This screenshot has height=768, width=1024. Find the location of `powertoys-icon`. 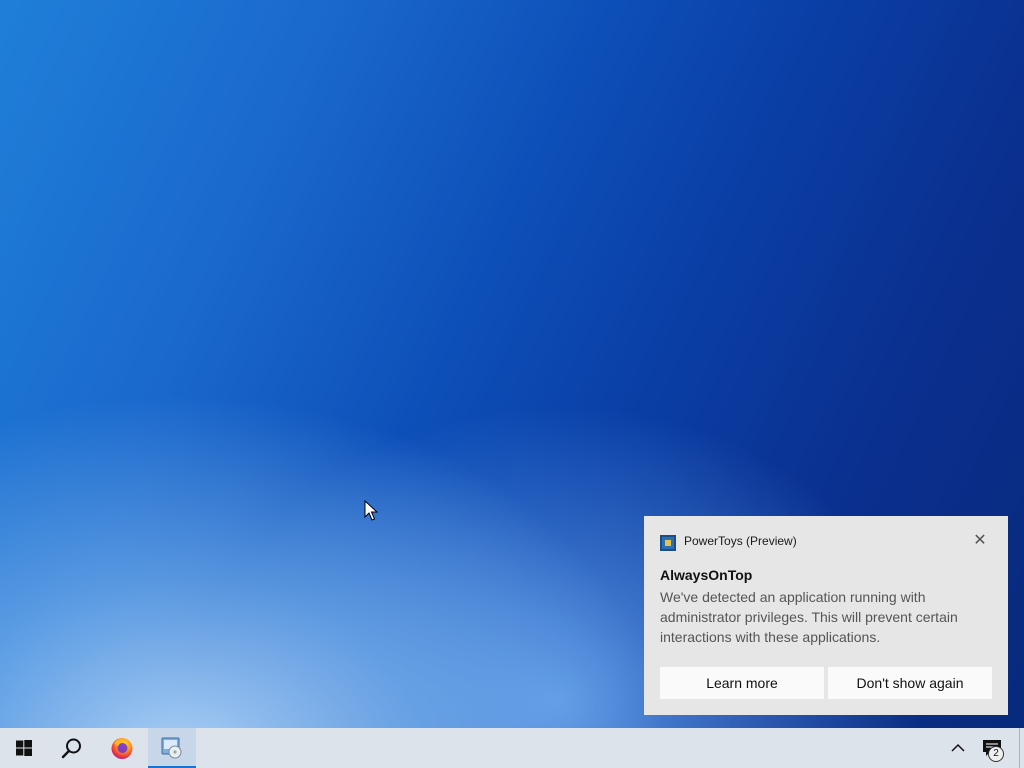

powertoys-icon is located at coordinates (668, 543).